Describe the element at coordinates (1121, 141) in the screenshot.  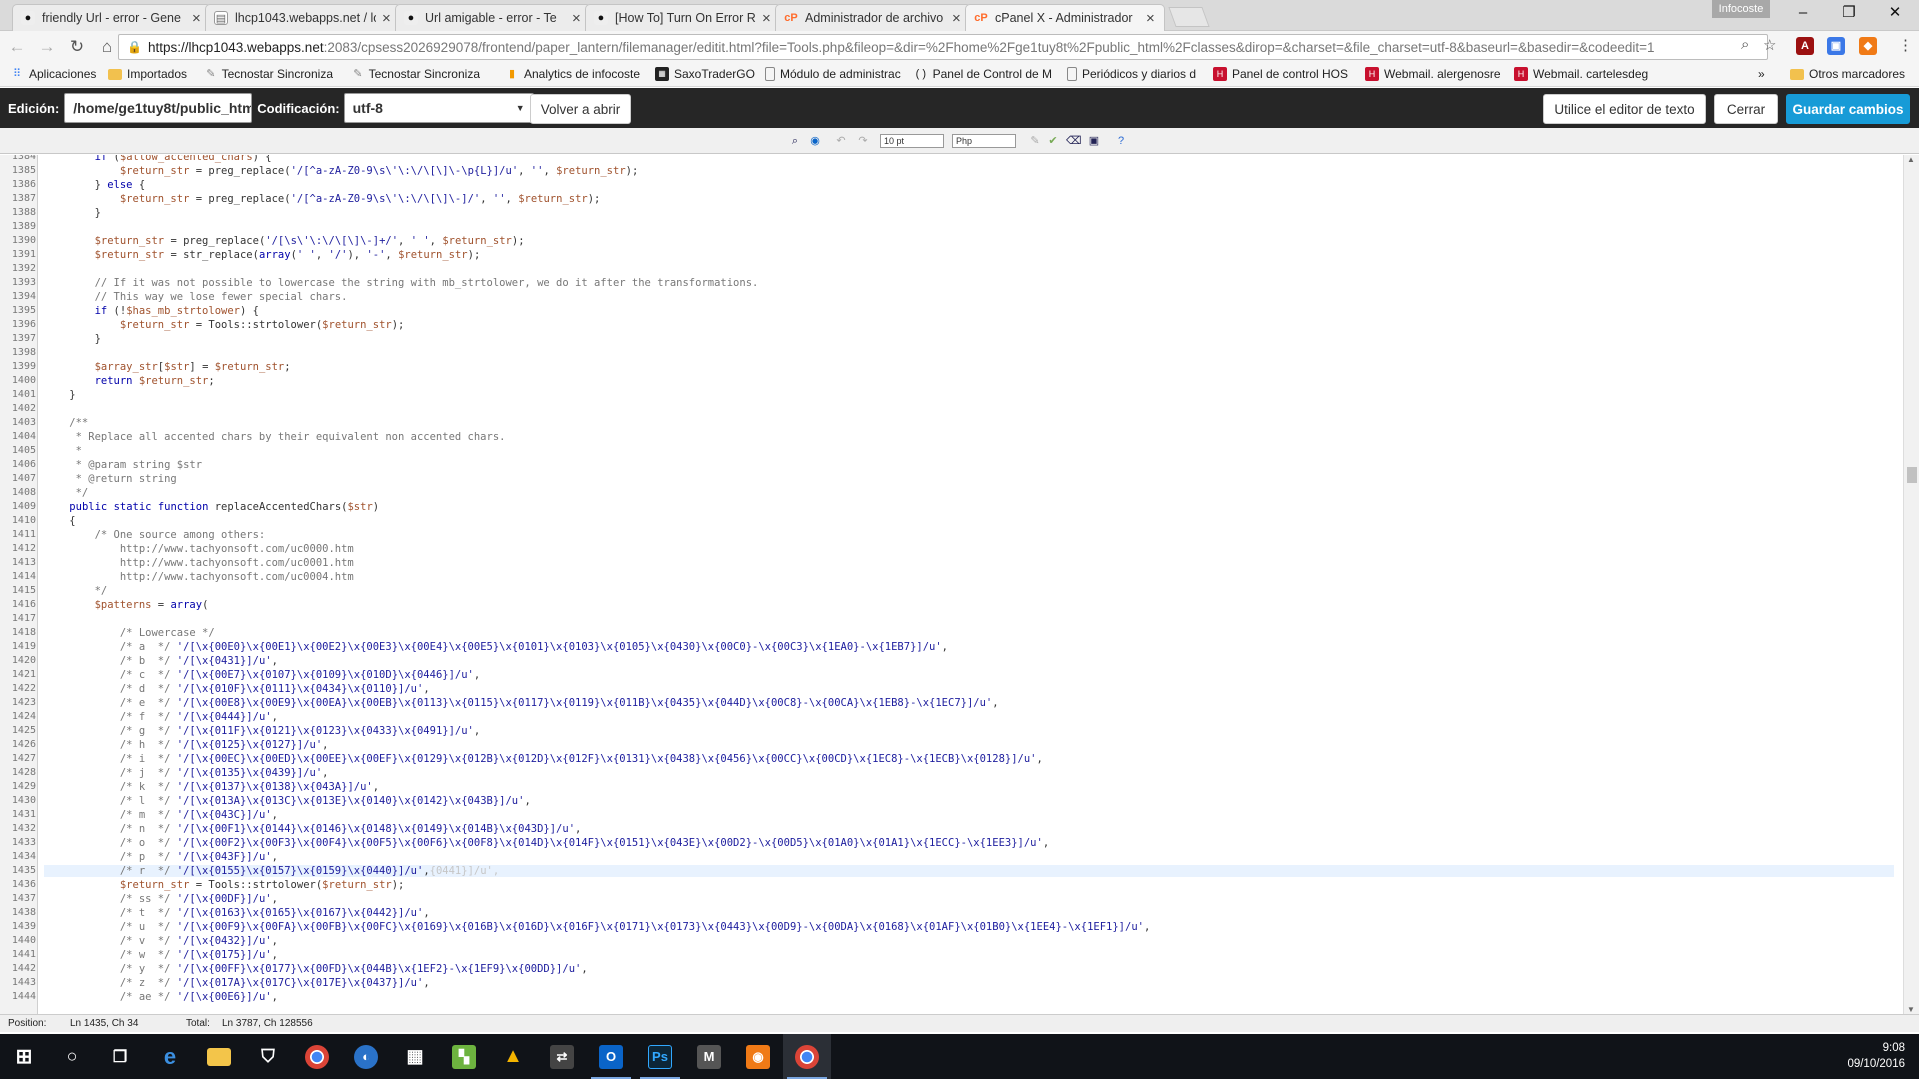
I see `help-icon: ?` at that location.